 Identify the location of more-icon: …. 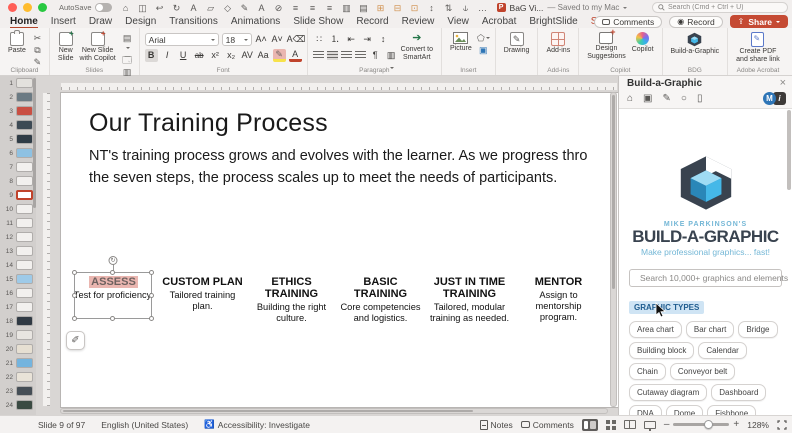
(483, 8).